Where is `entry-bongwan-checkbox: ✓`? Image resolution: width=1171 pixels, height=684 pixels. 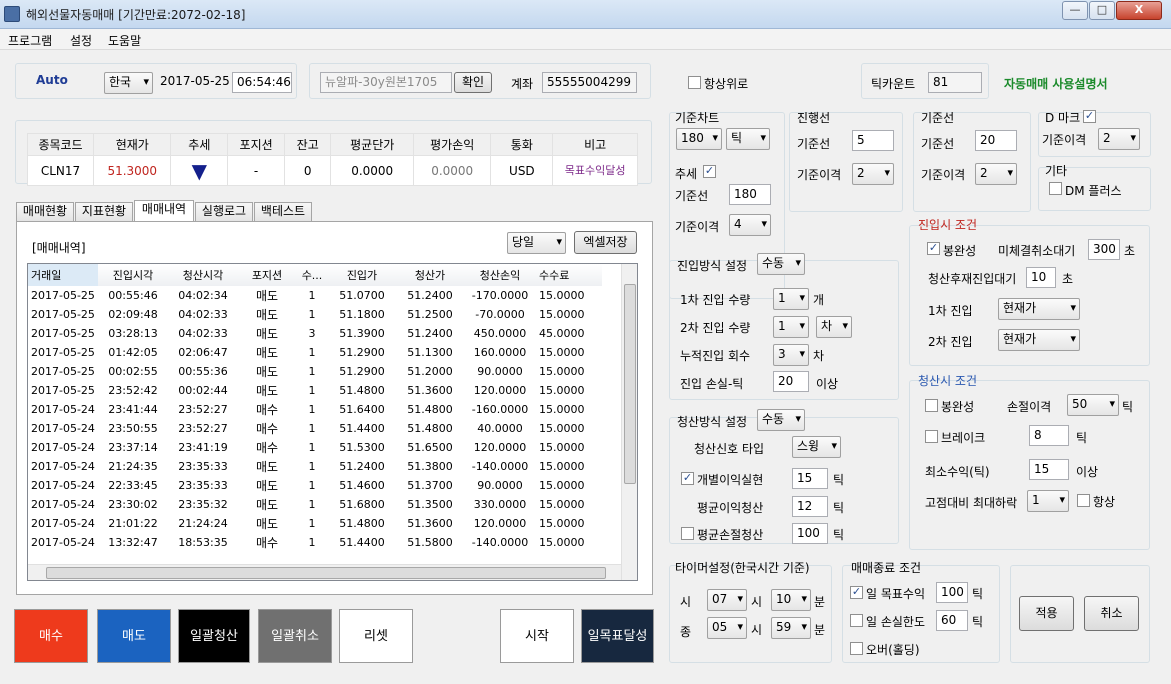 entry-bongwan-checkbox: ✓ is located at coordinates (933, 248).